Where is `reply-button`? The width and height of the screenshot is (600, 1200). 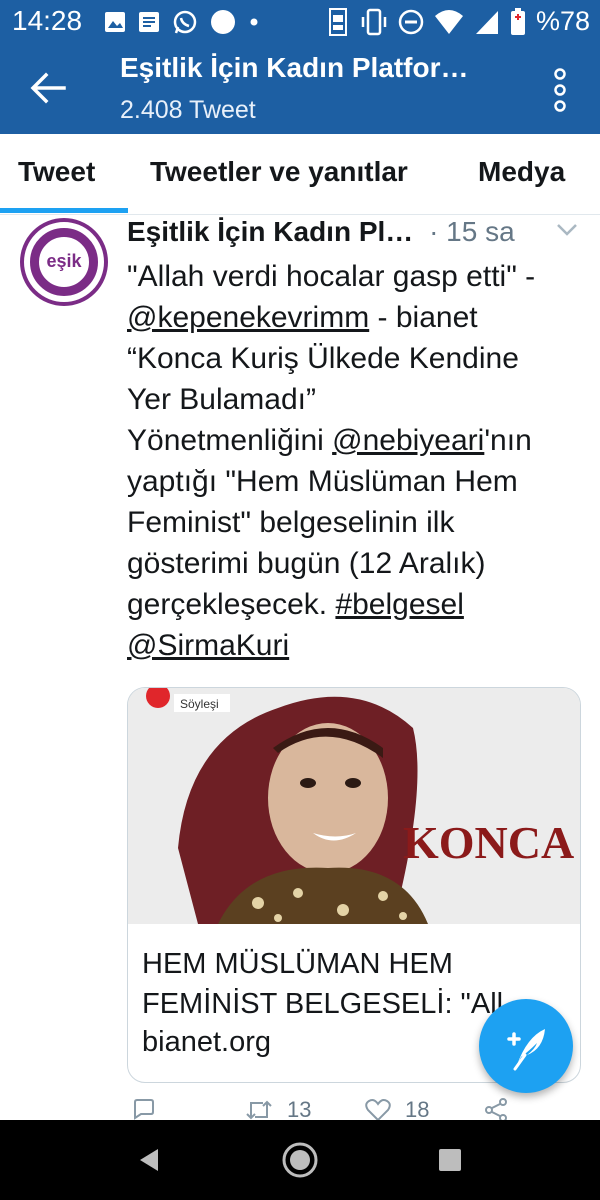
reply-button is located at coordinates (151, 1110).